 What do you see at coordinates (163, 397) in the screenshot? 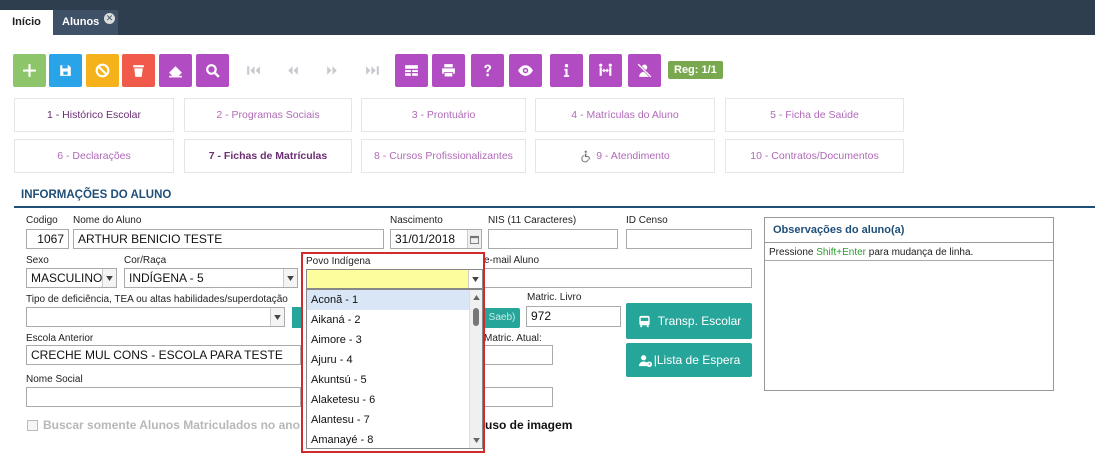
I see `nome-social-field` at bounding box center [163, 397].